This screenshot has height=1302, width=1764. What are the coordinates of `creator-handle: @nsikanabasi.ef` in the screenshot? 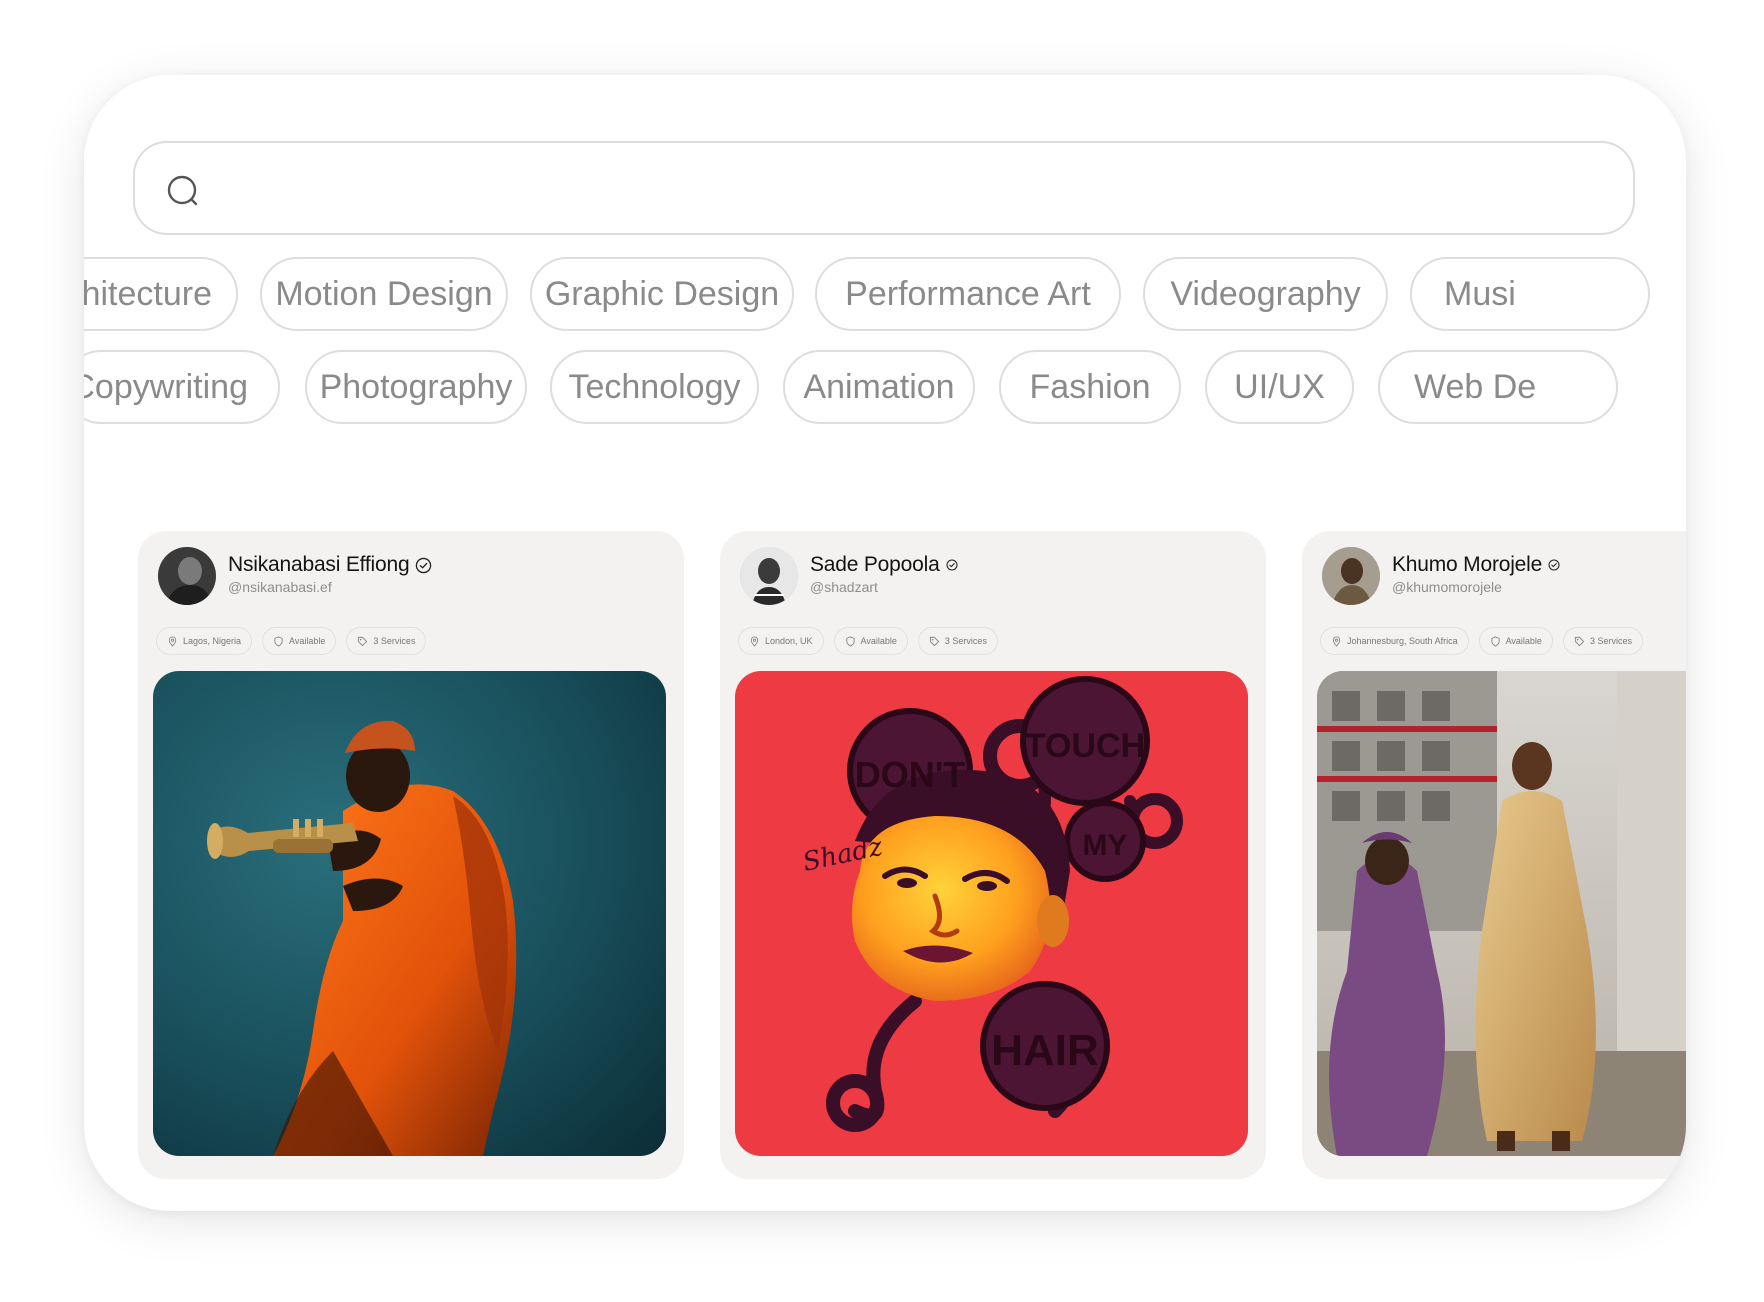 It's located at (280, 587).